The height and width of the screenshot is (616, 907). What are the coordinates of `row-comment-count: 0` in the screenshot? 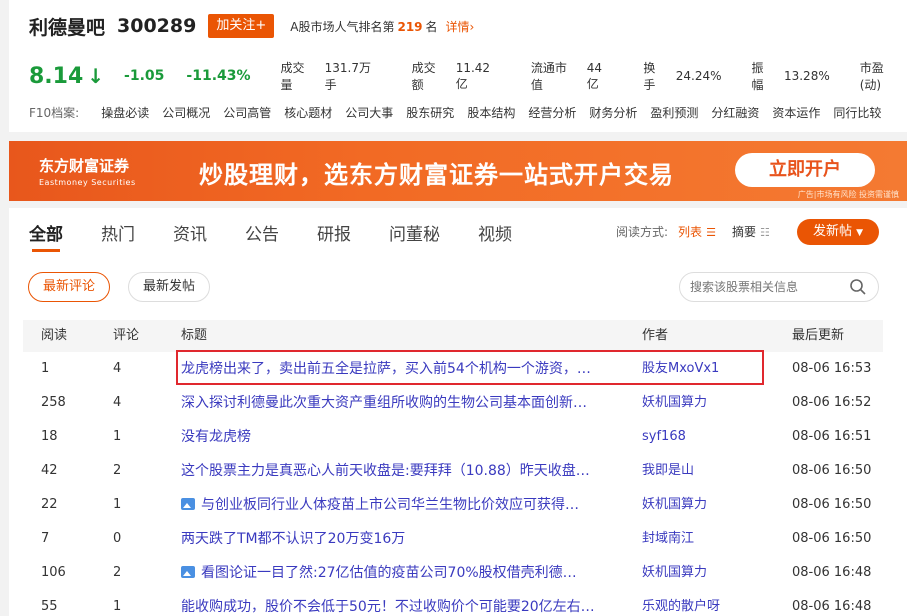 It's located at (117, 538).